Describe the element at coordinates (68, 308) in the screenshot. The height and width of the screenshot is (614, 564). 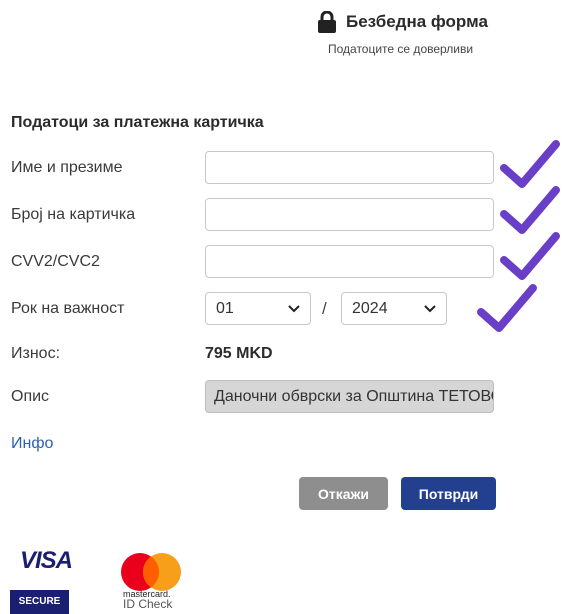
I see `expiry-label: Рок на важност` at that location.